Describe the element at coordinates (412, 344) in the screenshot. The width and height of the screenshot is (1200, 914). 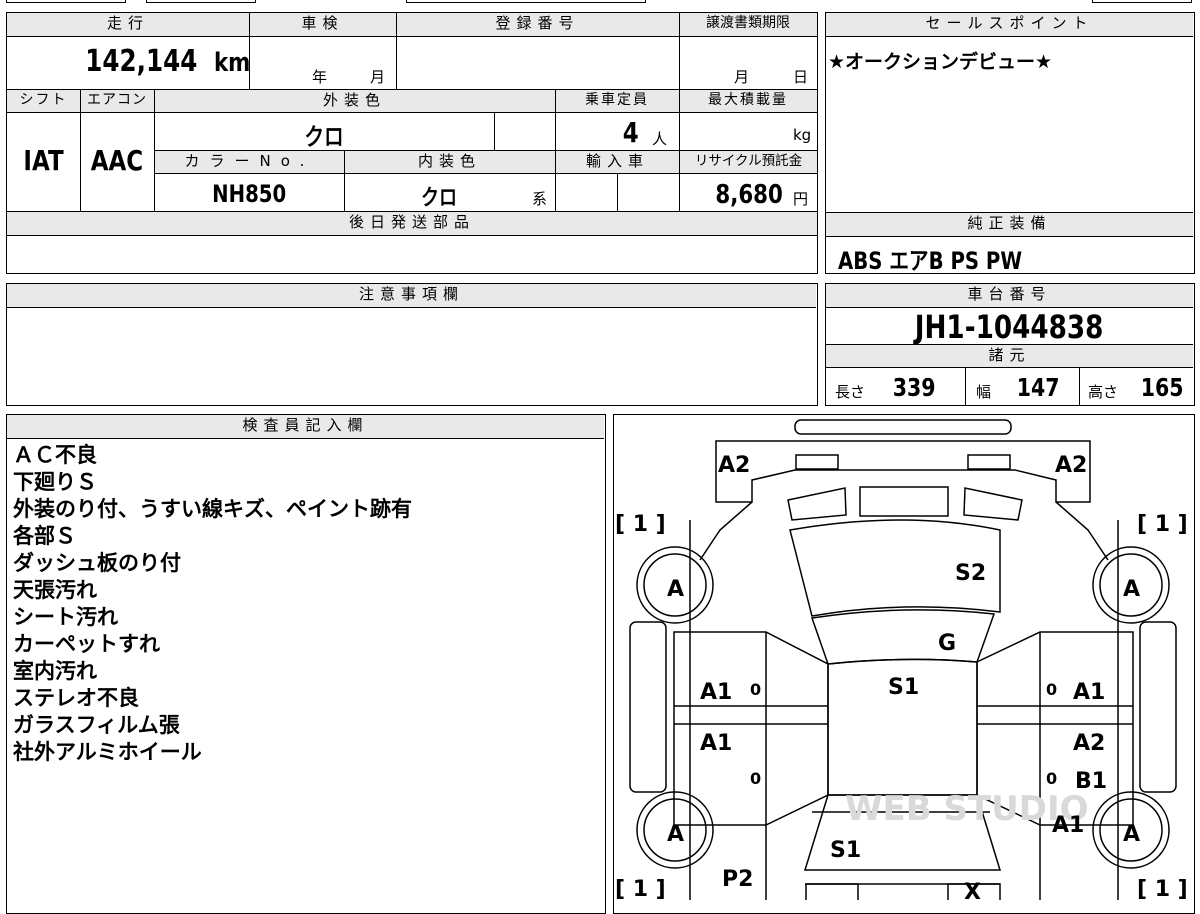
I see `notes-box: 注意事項欄` at that location.